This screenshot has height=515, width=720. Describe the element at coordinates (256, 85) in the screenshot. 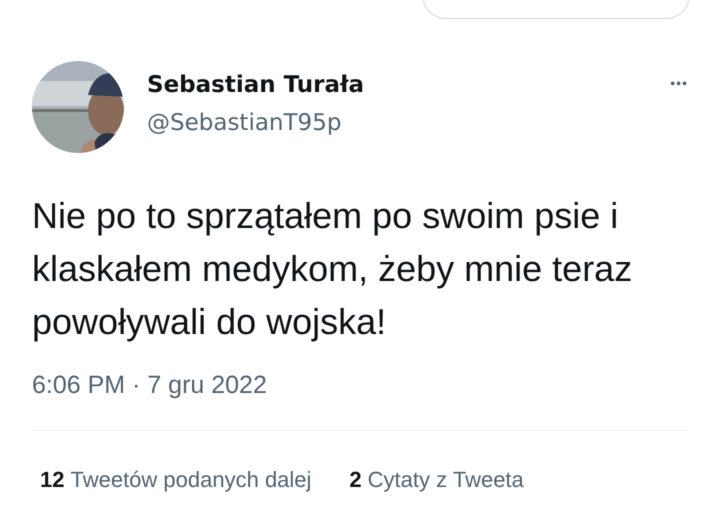

I see `author-name: Sebastian Turała` at that location.